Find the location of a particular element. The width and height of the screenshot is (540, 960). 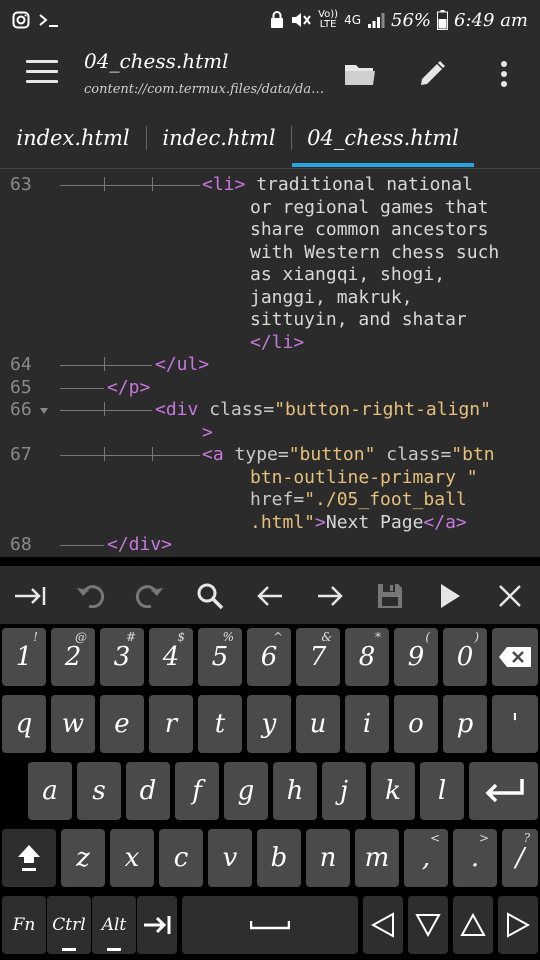

line-number: 66 is located at coordinates (21, 409).